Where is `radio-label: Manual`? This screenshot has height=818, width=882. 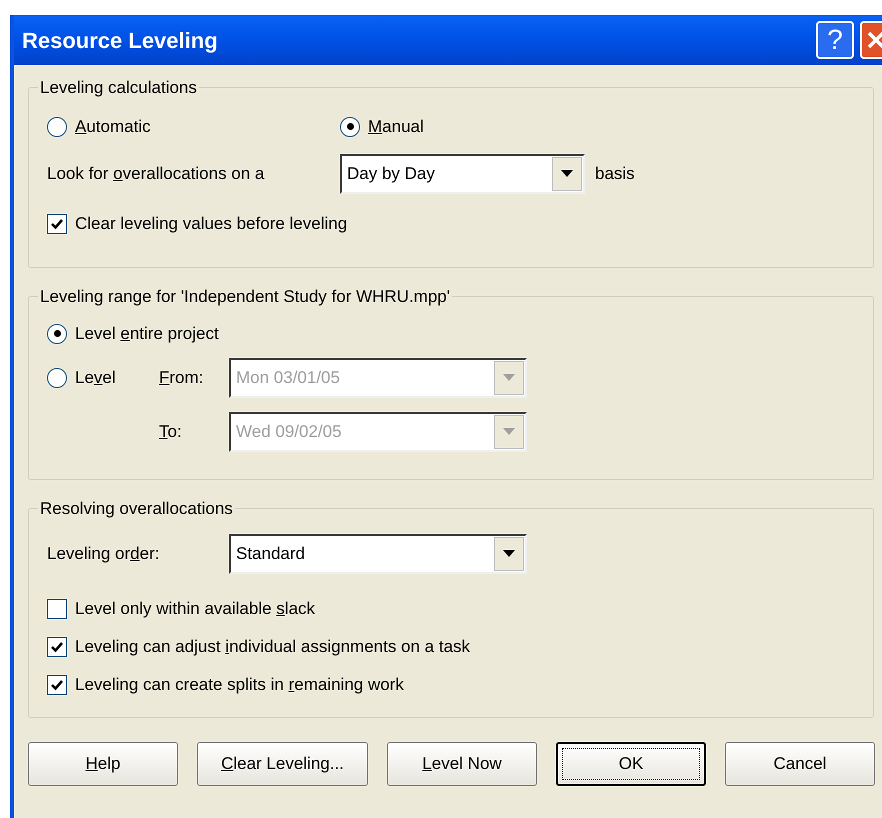
radio-label: Manual is located at coordinates (396, 127).